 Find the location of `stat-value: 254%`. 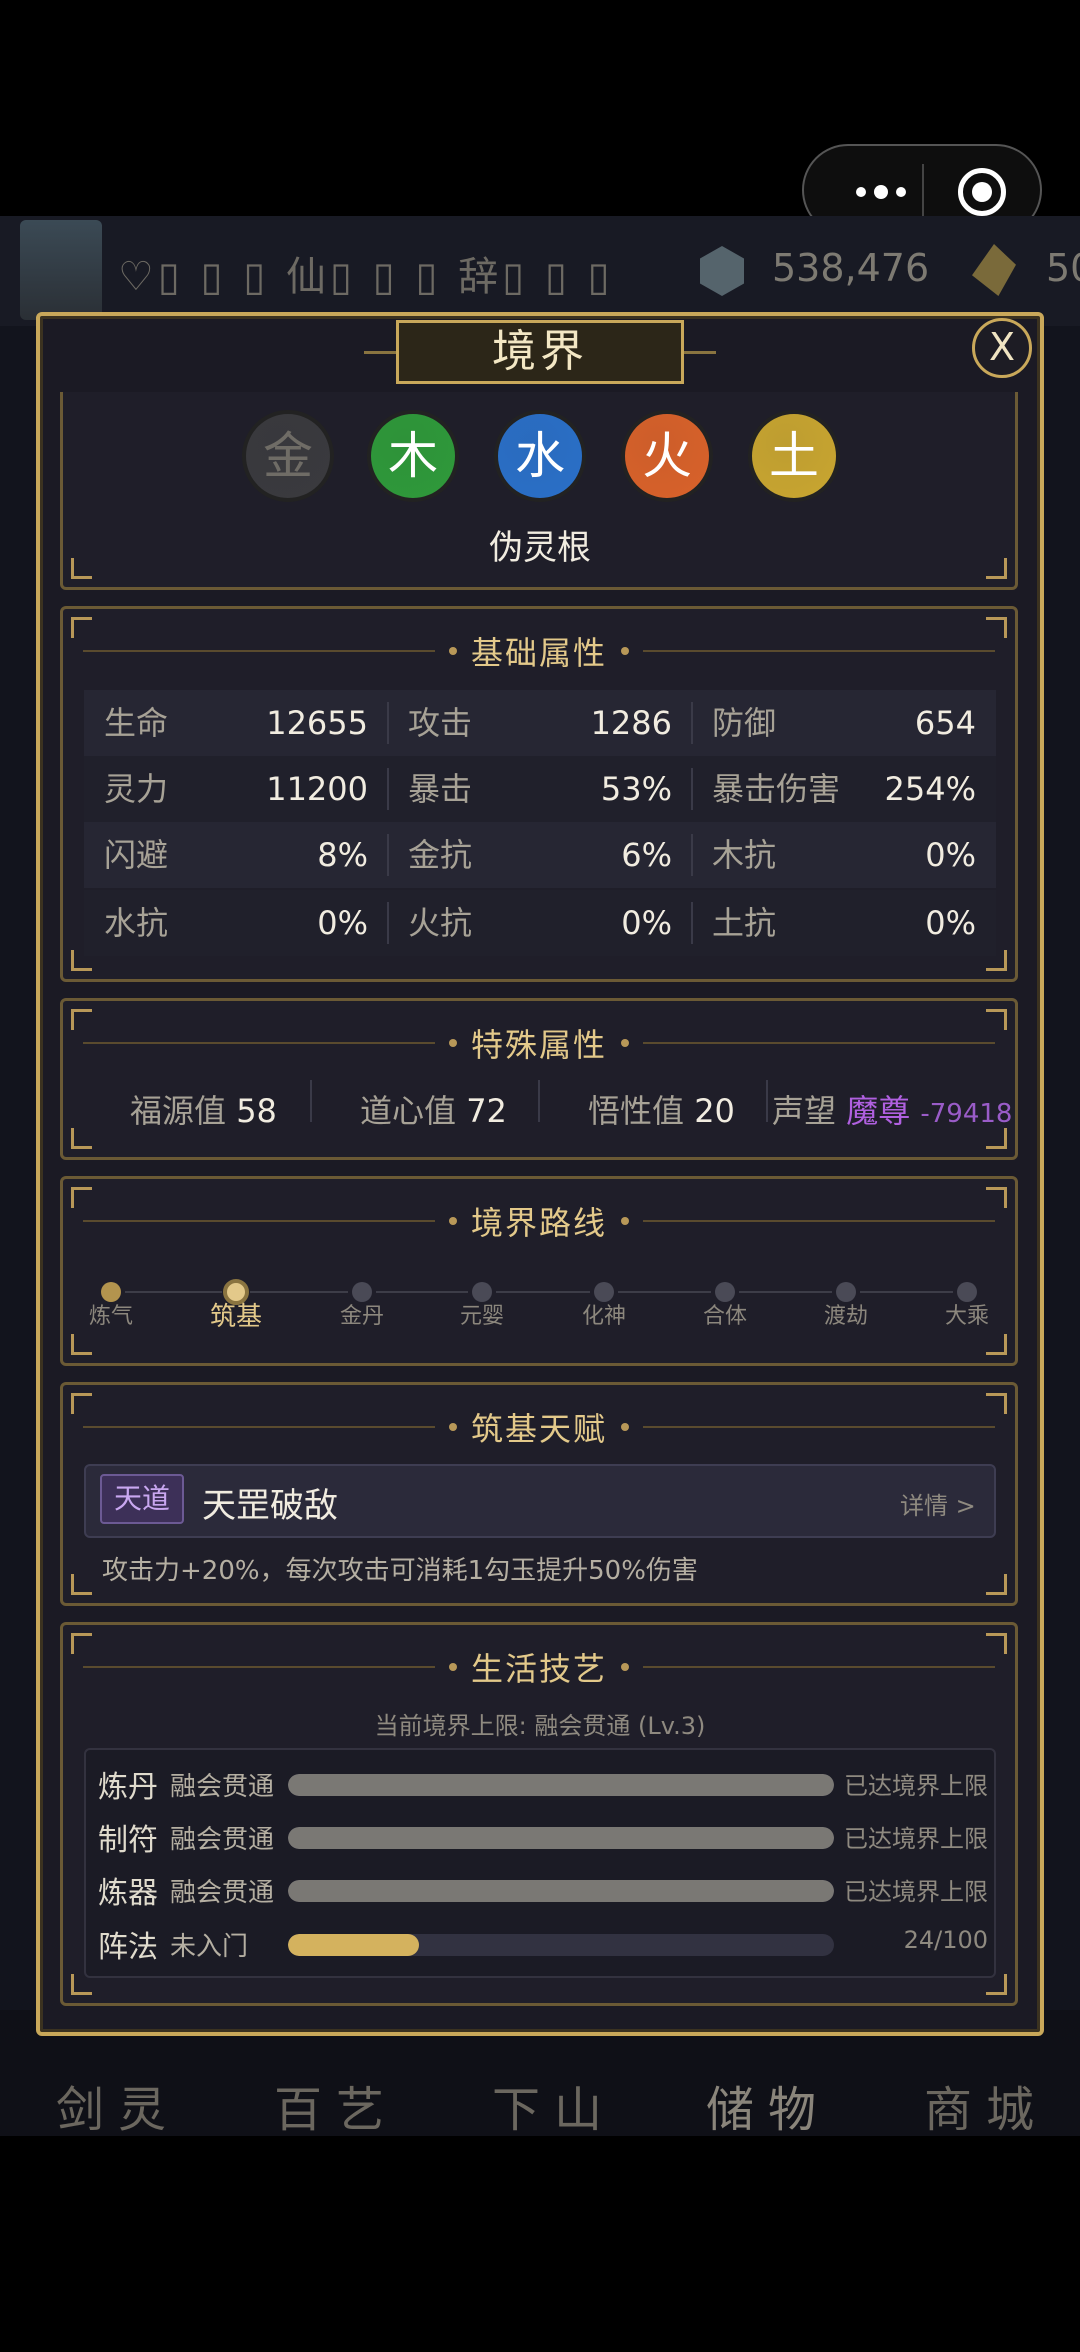

stat-value: 254% is located at coordinates (930, 789).